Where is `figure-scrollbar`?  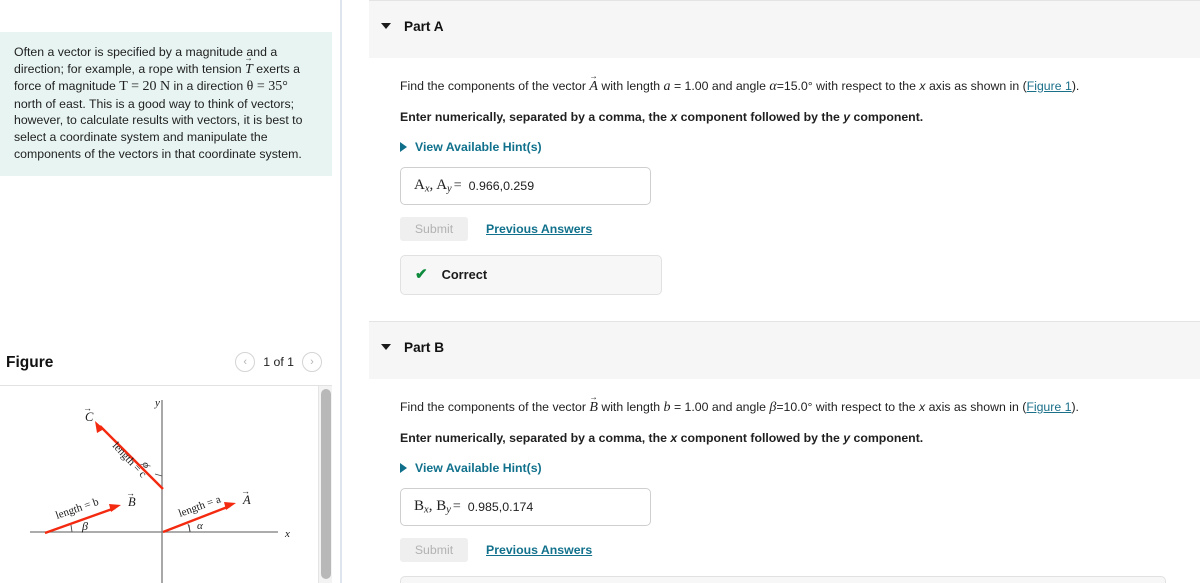
figure-scrollbar is located at coordinates (325, 484).